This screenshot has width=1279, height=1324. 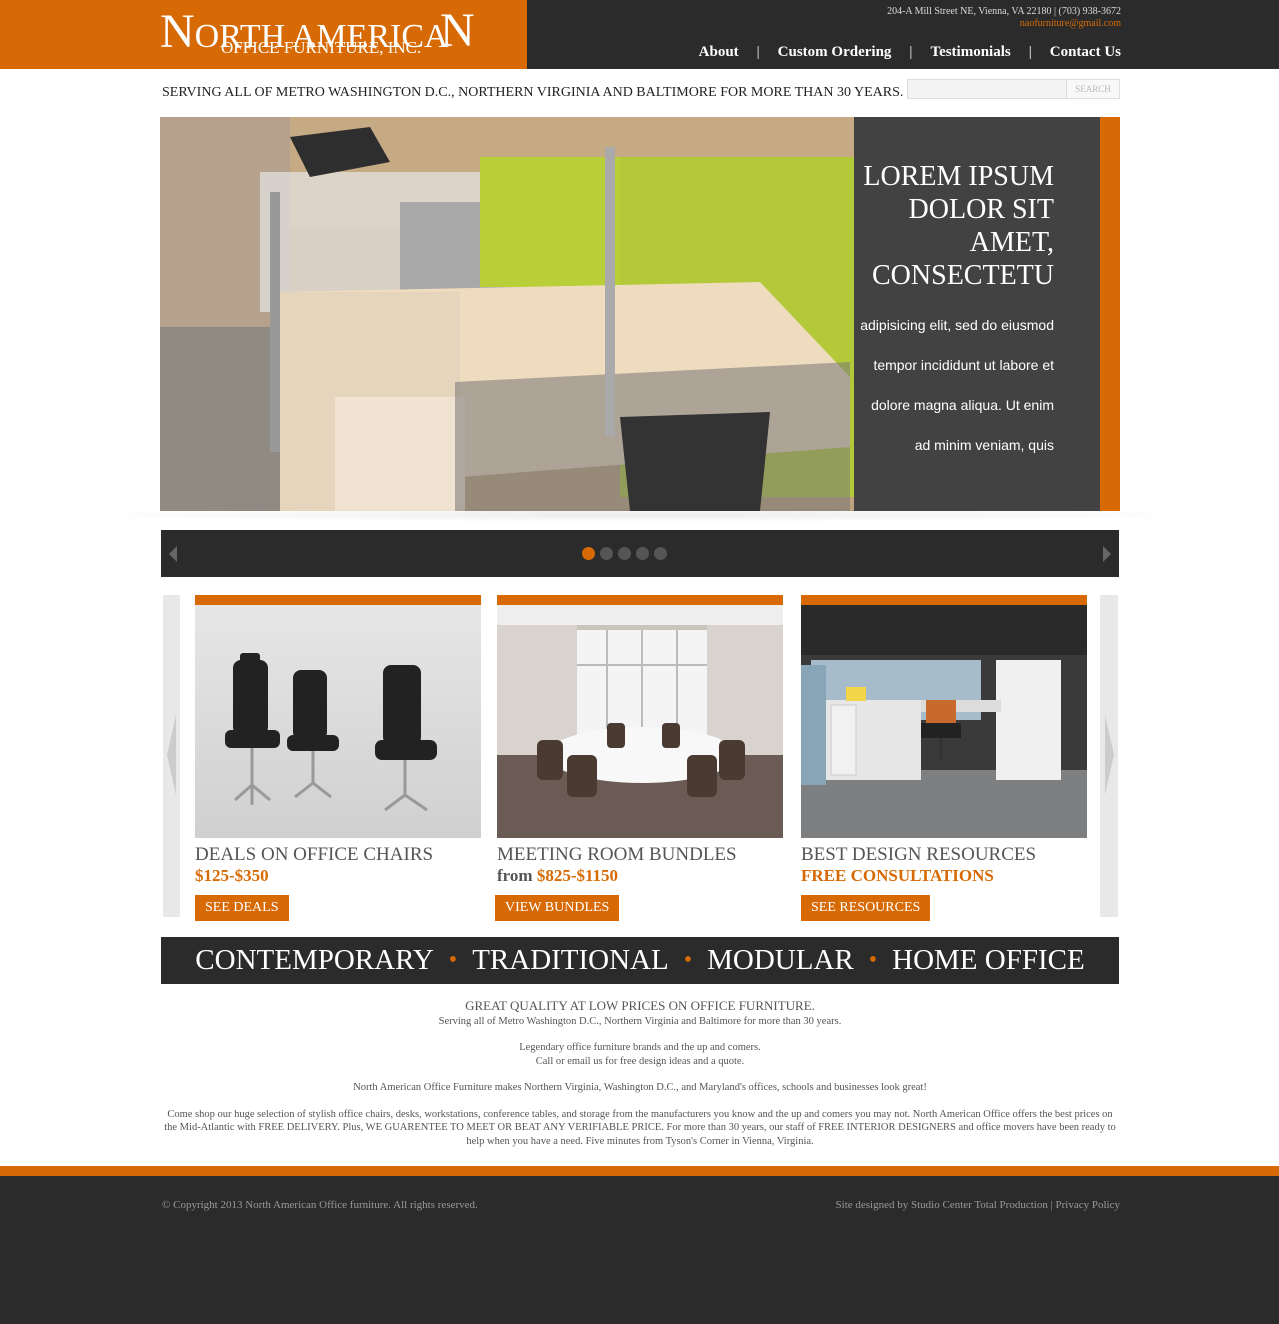 I want to click on nav-contact-us: Contact Us, so click(x=1085, y=52).